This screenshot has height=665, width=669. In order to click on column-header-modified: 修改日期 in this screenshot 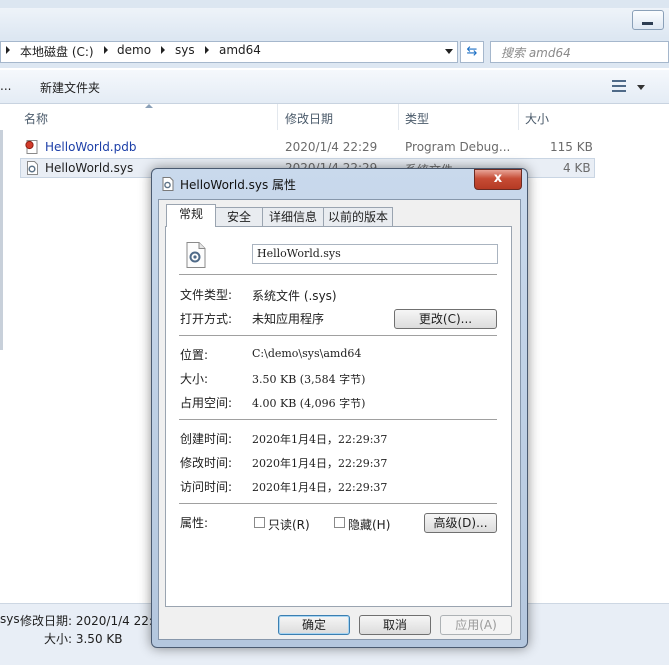, I will do `click(309, 118)`.